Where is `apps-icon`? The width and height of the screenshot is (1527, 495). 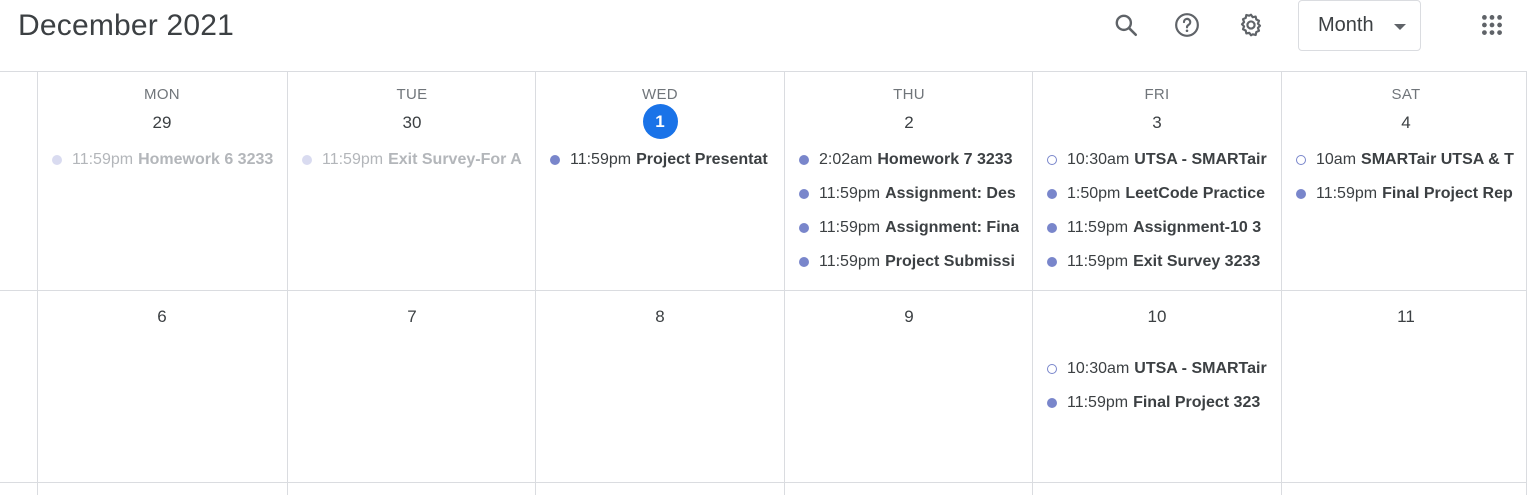
apps-icon is located at coordinates (1492, 25).